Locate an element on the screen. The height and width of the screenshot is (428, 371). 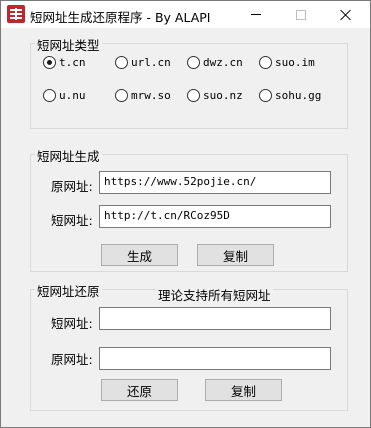
generate-button: 生成 is located at coordinates (139, 255).